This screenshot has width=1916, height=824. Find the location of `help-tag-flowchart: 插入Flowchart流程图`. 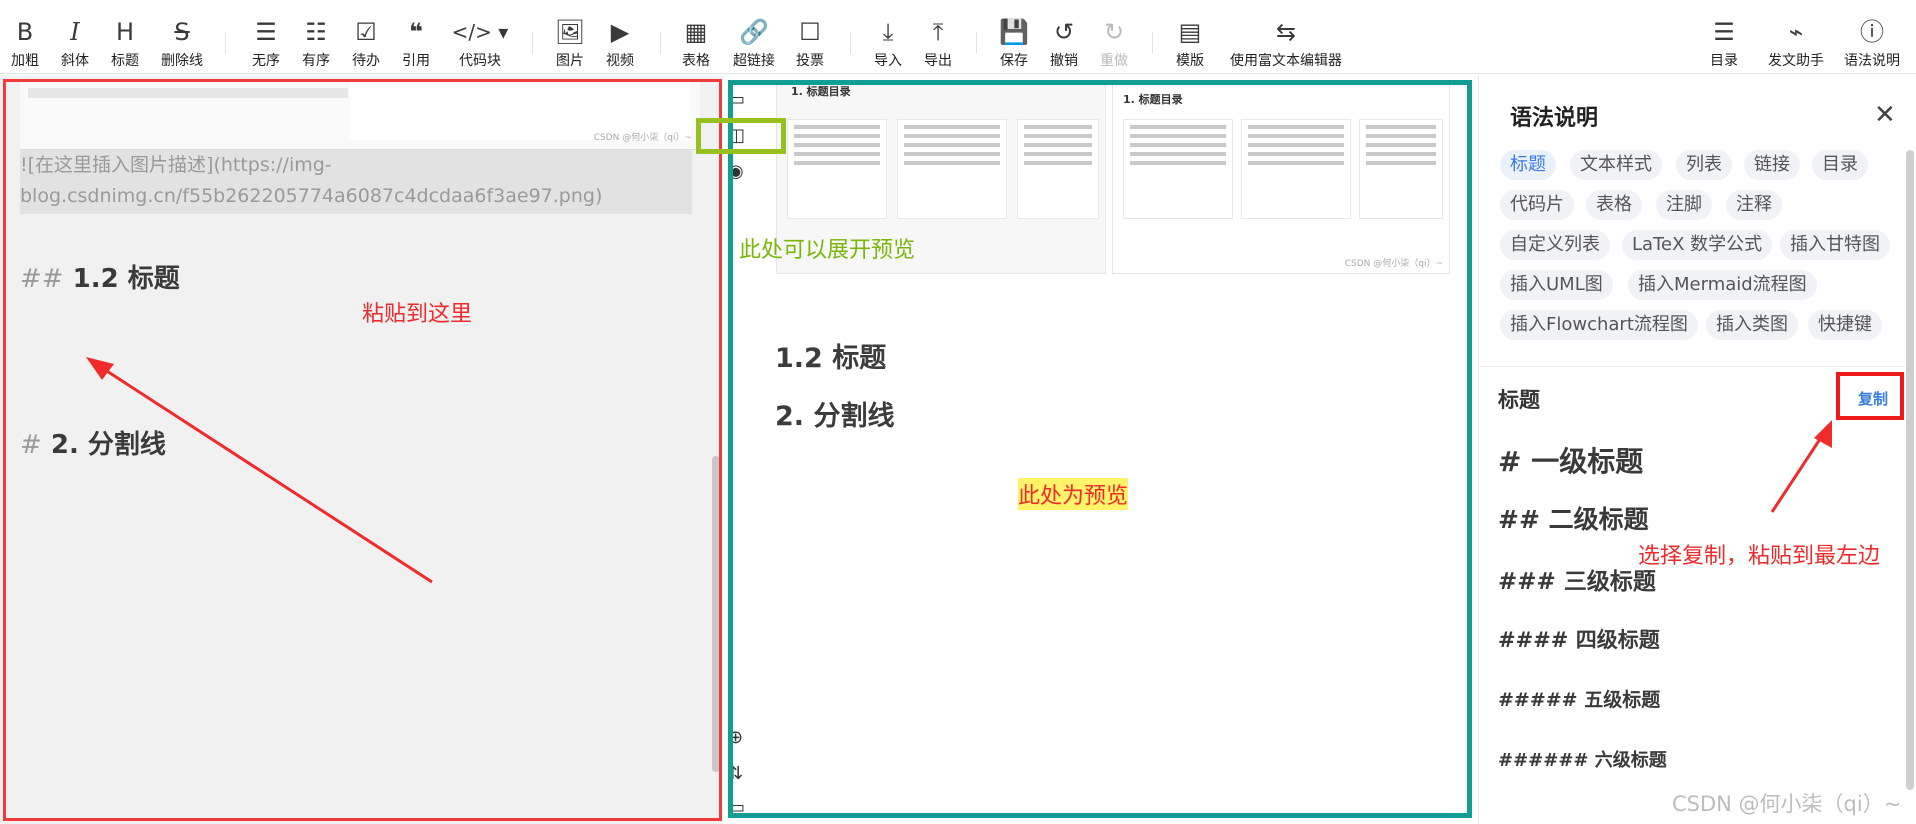

help-tag-flowchart: 插入Flowchart流程图 is located at coordinates (1599, 325).